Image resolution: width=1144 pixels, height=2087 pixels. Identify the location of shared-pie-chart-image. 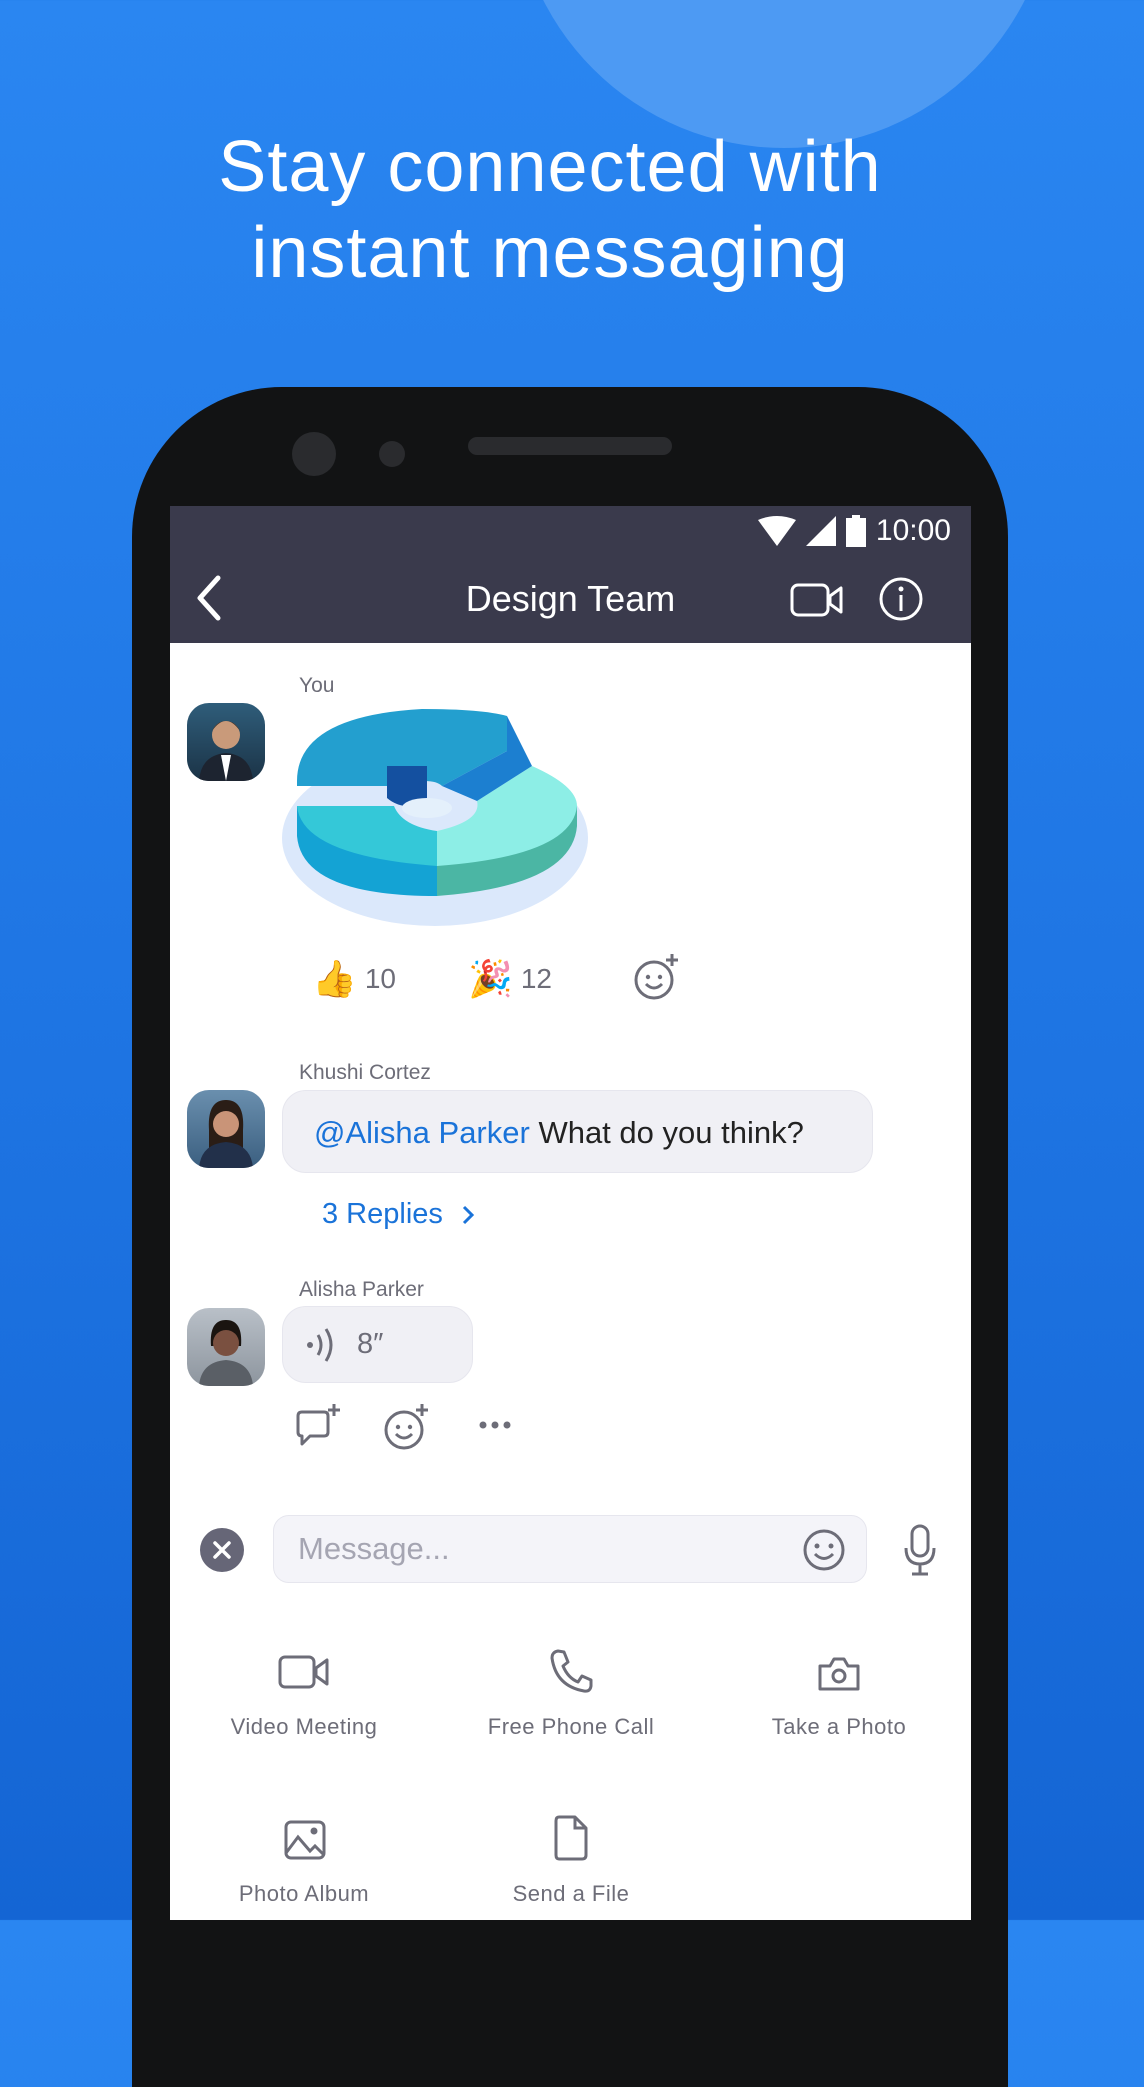
(437, 816).